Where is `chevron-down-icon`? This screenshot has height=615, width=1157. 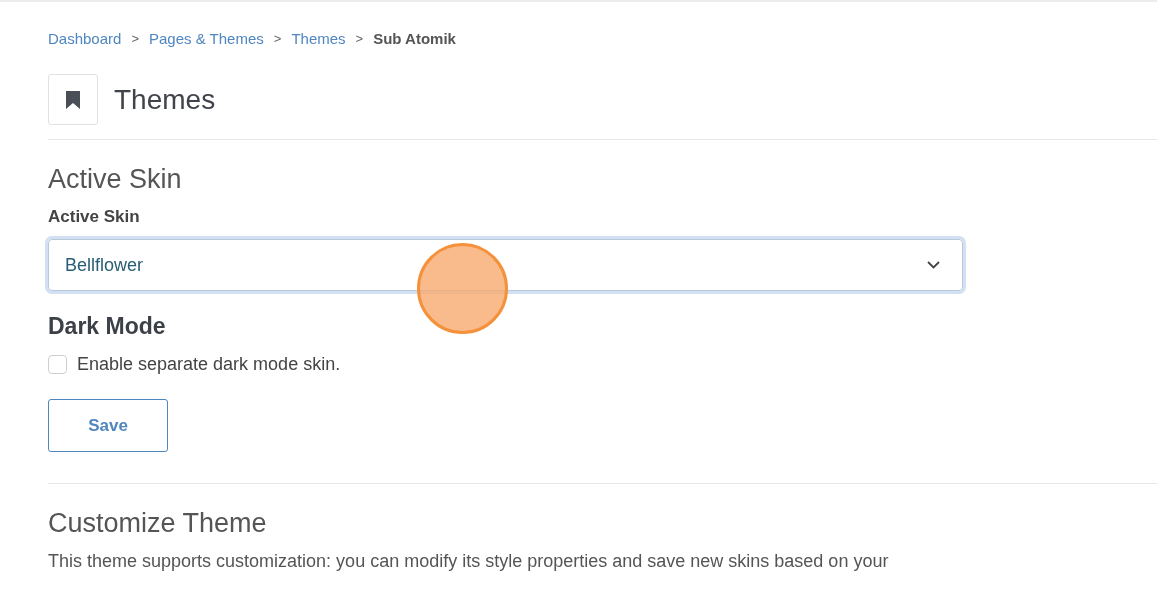 chevron-down-icon is located at coordinates (933, 265).